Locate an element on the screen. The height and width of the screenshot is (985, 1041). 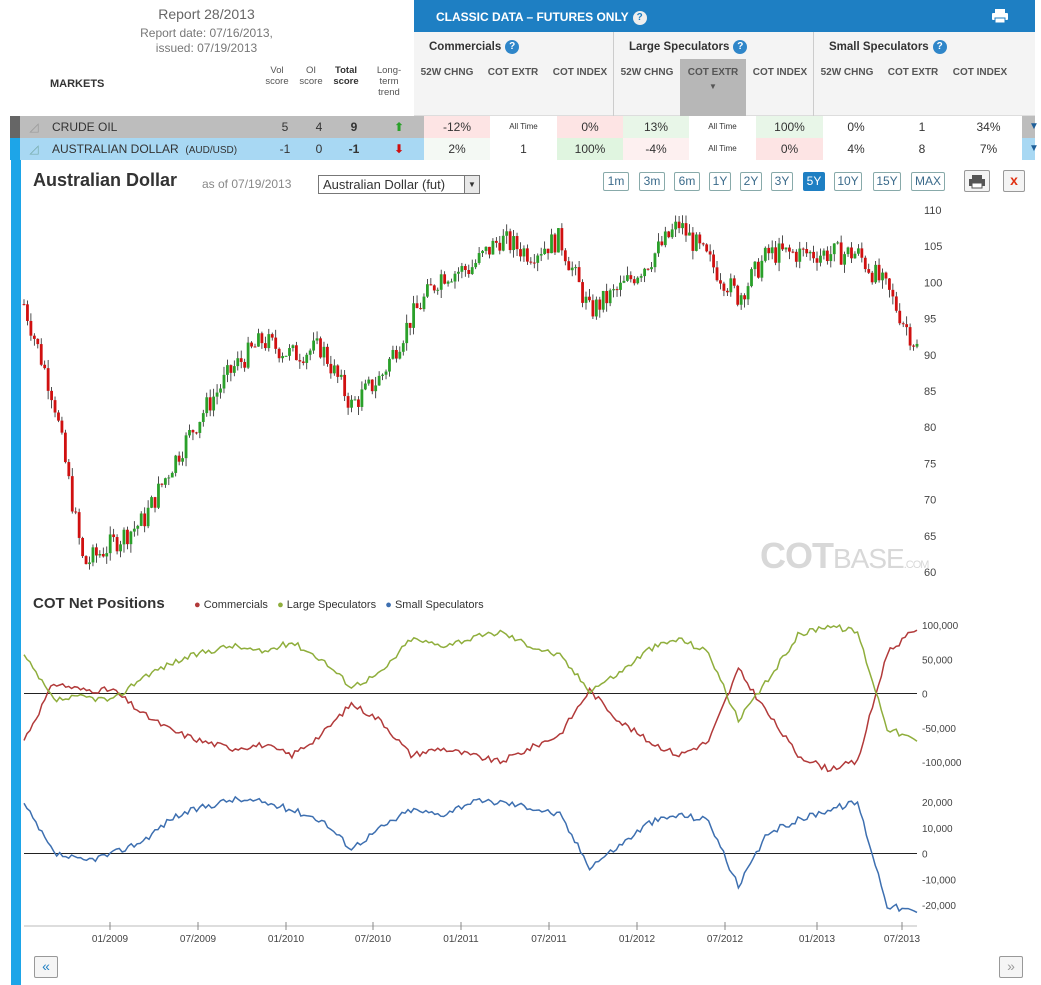
price-y-tick: 105 is located at coordinates (933, 247).